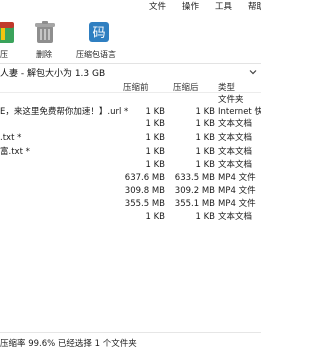 The image size is (320, 350). What do you see at coordinates (7, 32) in the screenshot?
I see `zip-archive-icon` at bounding box center [7, 32].